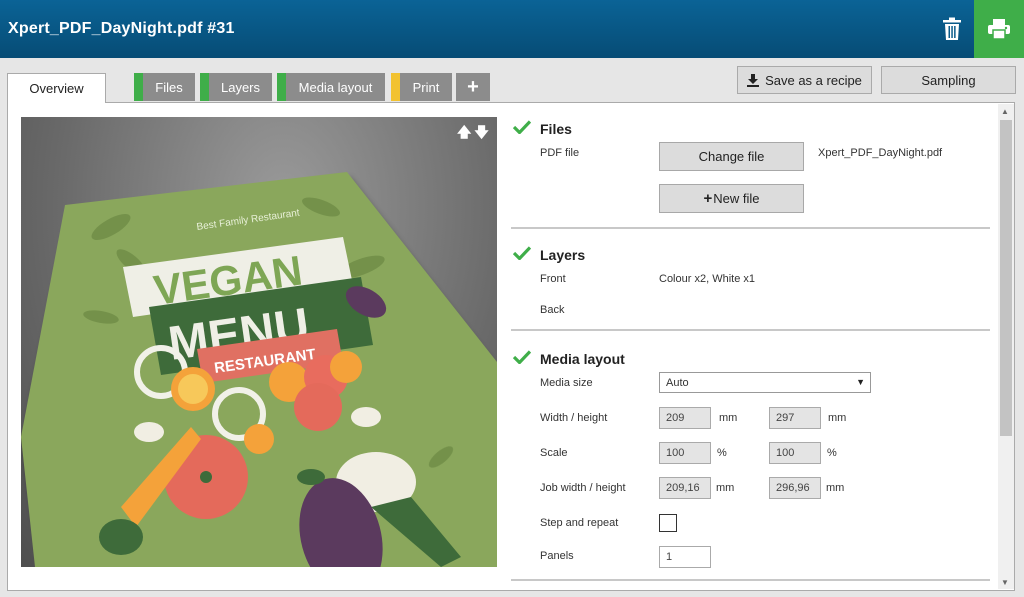 The width and height of the screenshot is (1024, 597). What do you see at coordinates (169, 87) in the screenshot?
I see `tab-files-label: Files` at bounding box center [169, 87].